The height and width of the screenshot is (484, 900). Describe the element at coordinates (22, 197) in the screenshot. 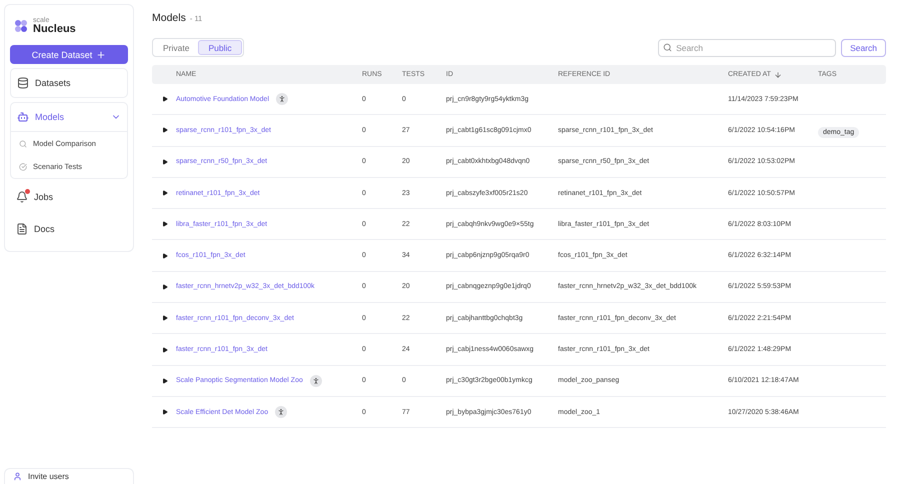

I see `bell-icon` at that location.